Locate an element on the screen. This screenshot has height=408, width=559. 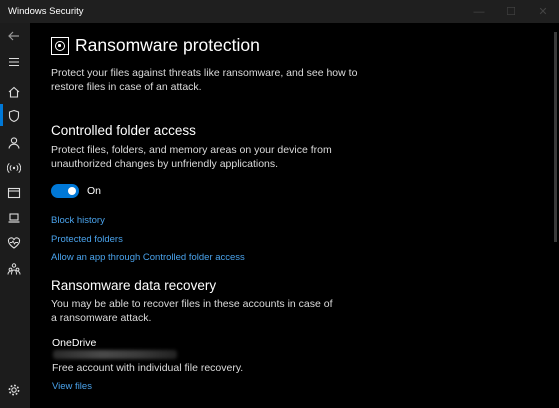
laptop-icon is located at coordinates (14, 218).